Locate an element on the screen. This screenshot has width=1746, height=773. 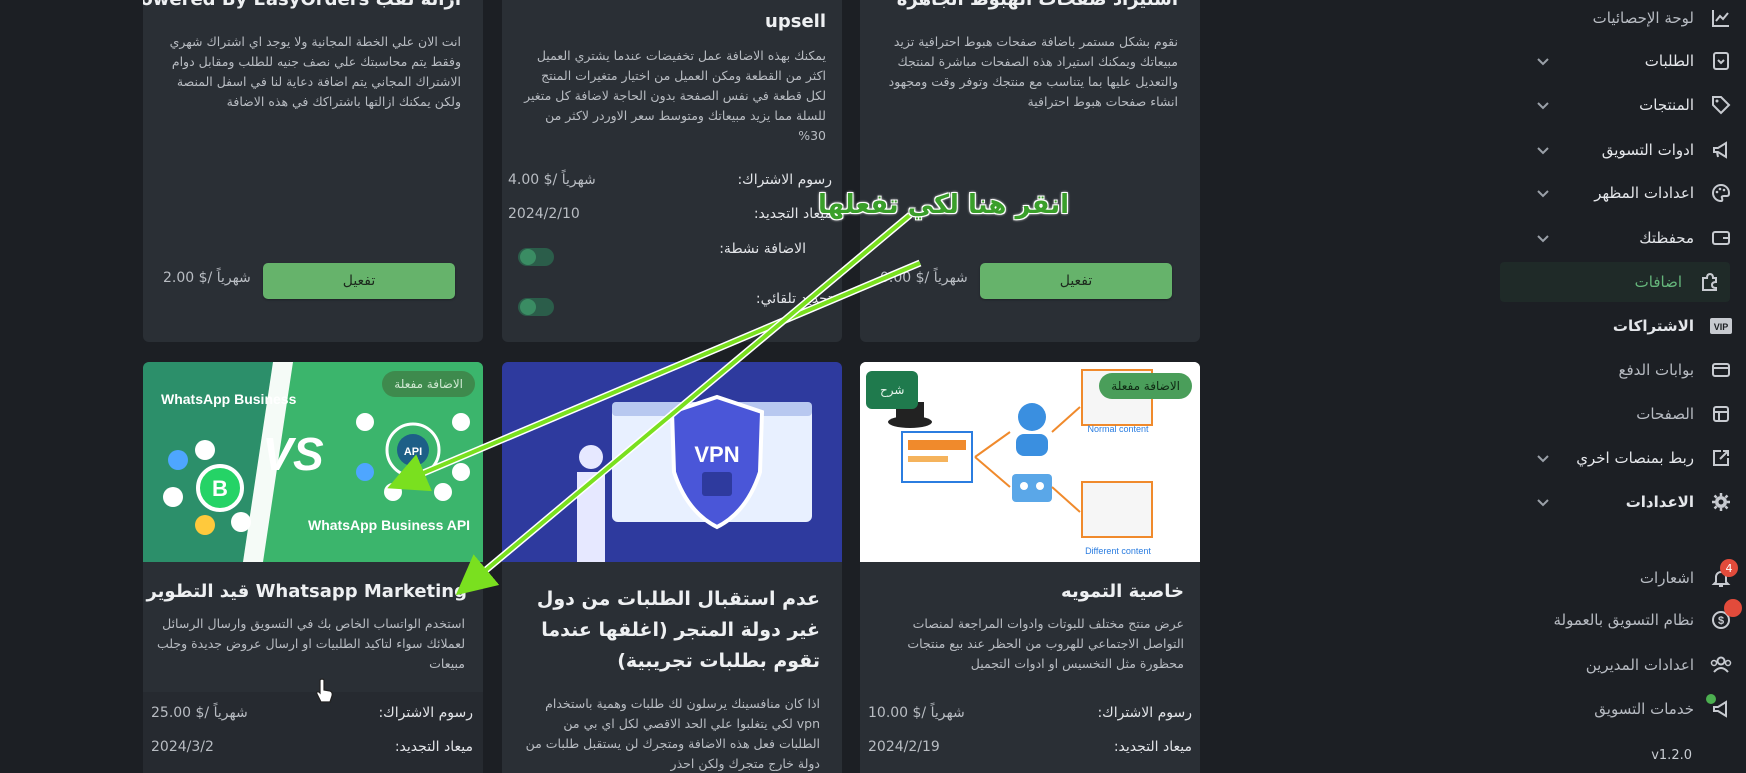
sidebar-item-settings: الاعدادات is located at coordinates (1621, 502).